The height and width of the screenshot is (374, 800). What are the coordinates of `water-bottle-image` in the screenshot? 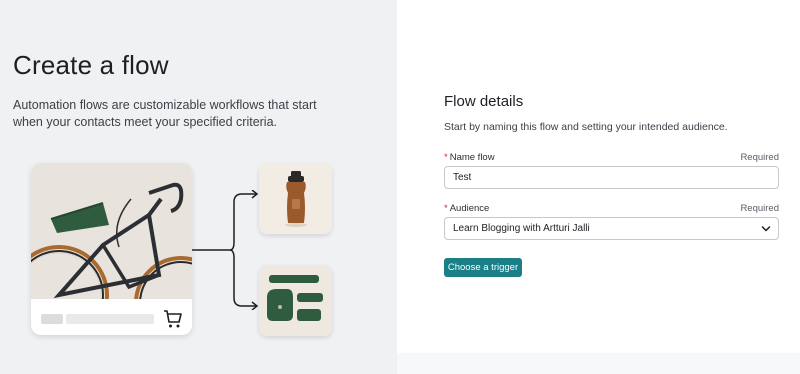 It's located at (295, 198).